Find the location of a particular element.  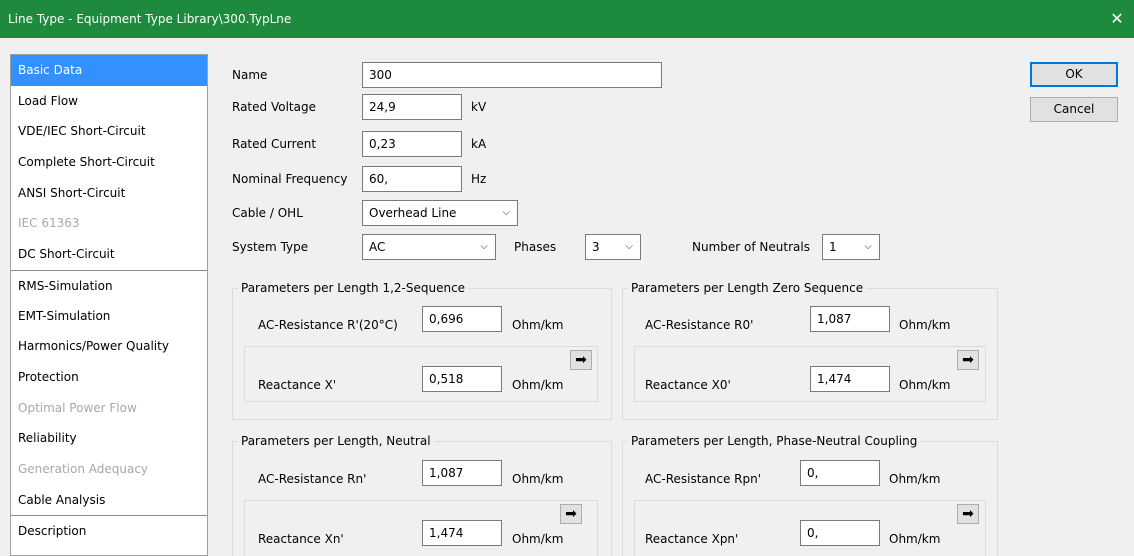

rated-current-field: 0,23 is located at coordinates (412, 144).